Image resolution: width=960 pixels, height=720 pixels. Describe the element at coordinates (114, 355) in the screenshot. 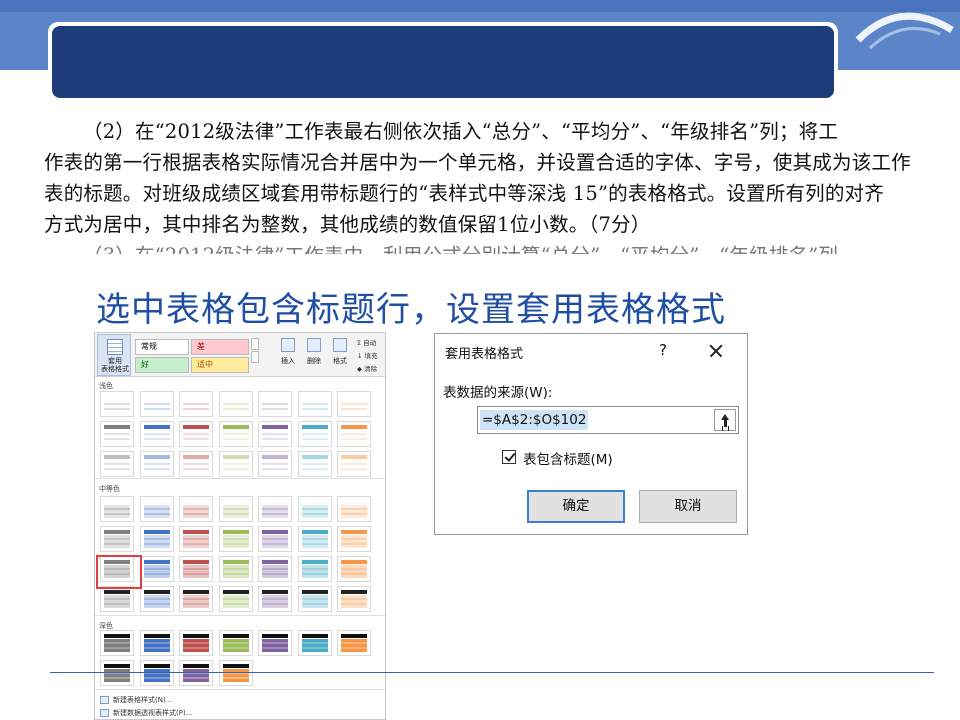

I see `format-as-table-button: 套用 表格格式` at that location.